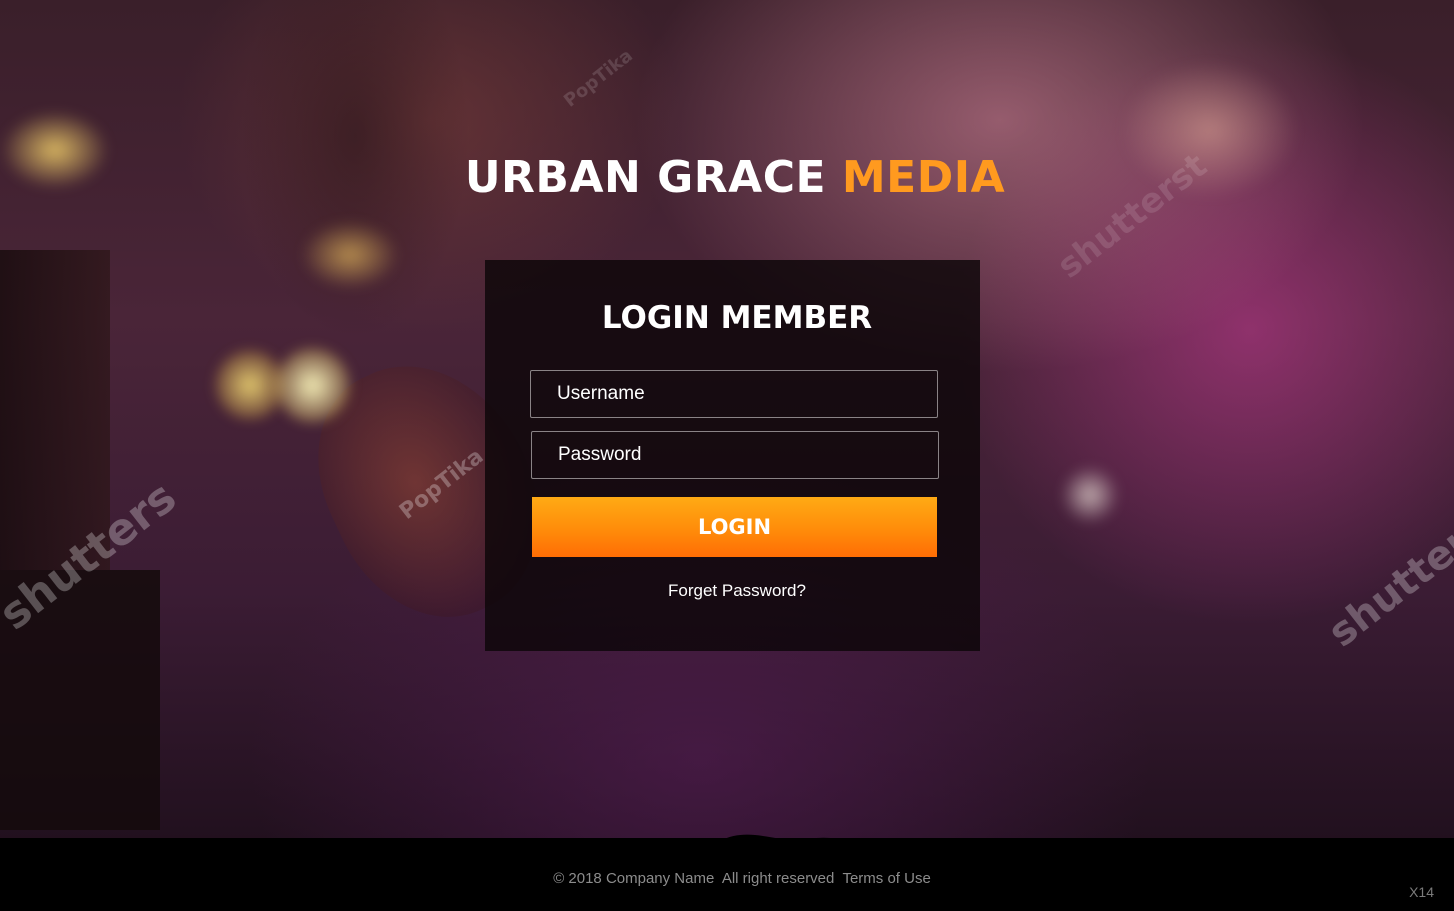 This screenshot has width=1454, height=911. What do you see at coordinates (598, 78) in the screenshot?
I see `watermark-poptika: PopTika` at bounding box center [598, 78].